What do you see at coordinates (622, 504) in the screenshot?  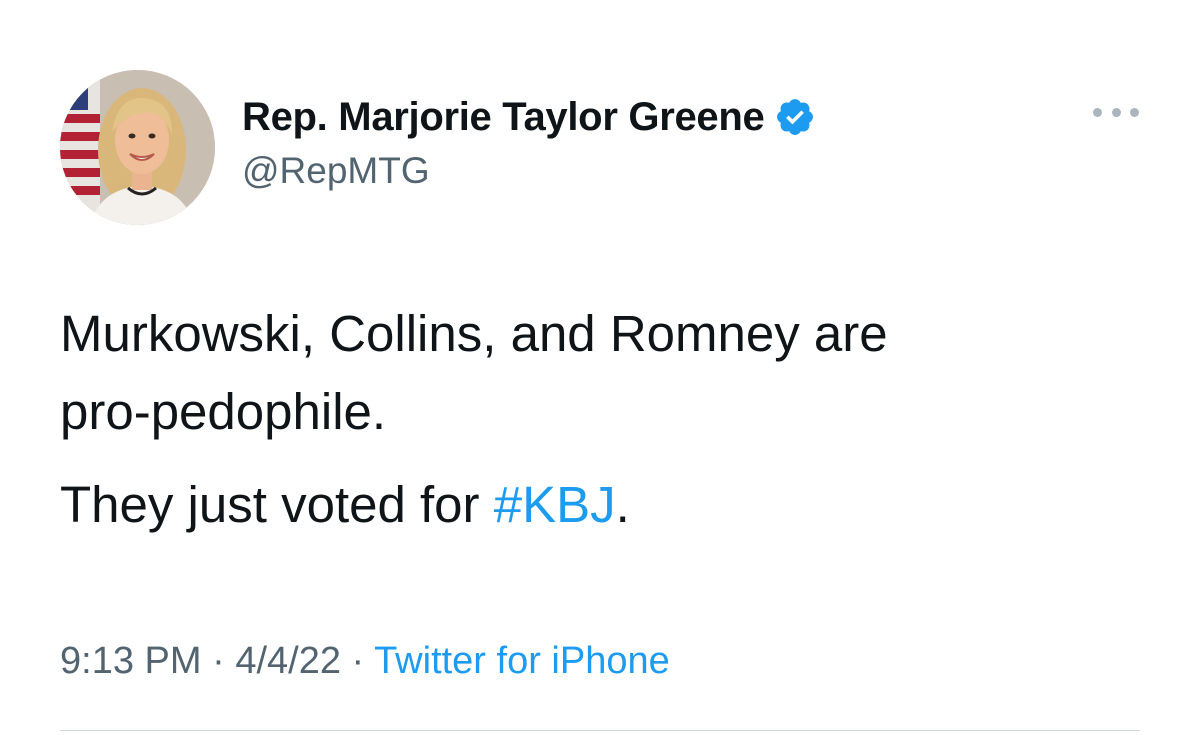 I see `tweet-para2-suffix: .` at bounding box center [622, 504].